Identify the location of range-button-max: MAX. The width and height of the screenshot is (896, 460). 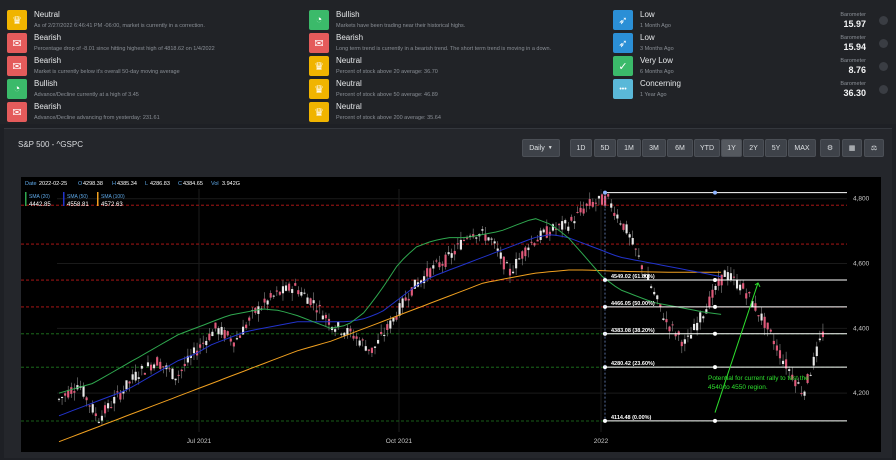
(802, 148).